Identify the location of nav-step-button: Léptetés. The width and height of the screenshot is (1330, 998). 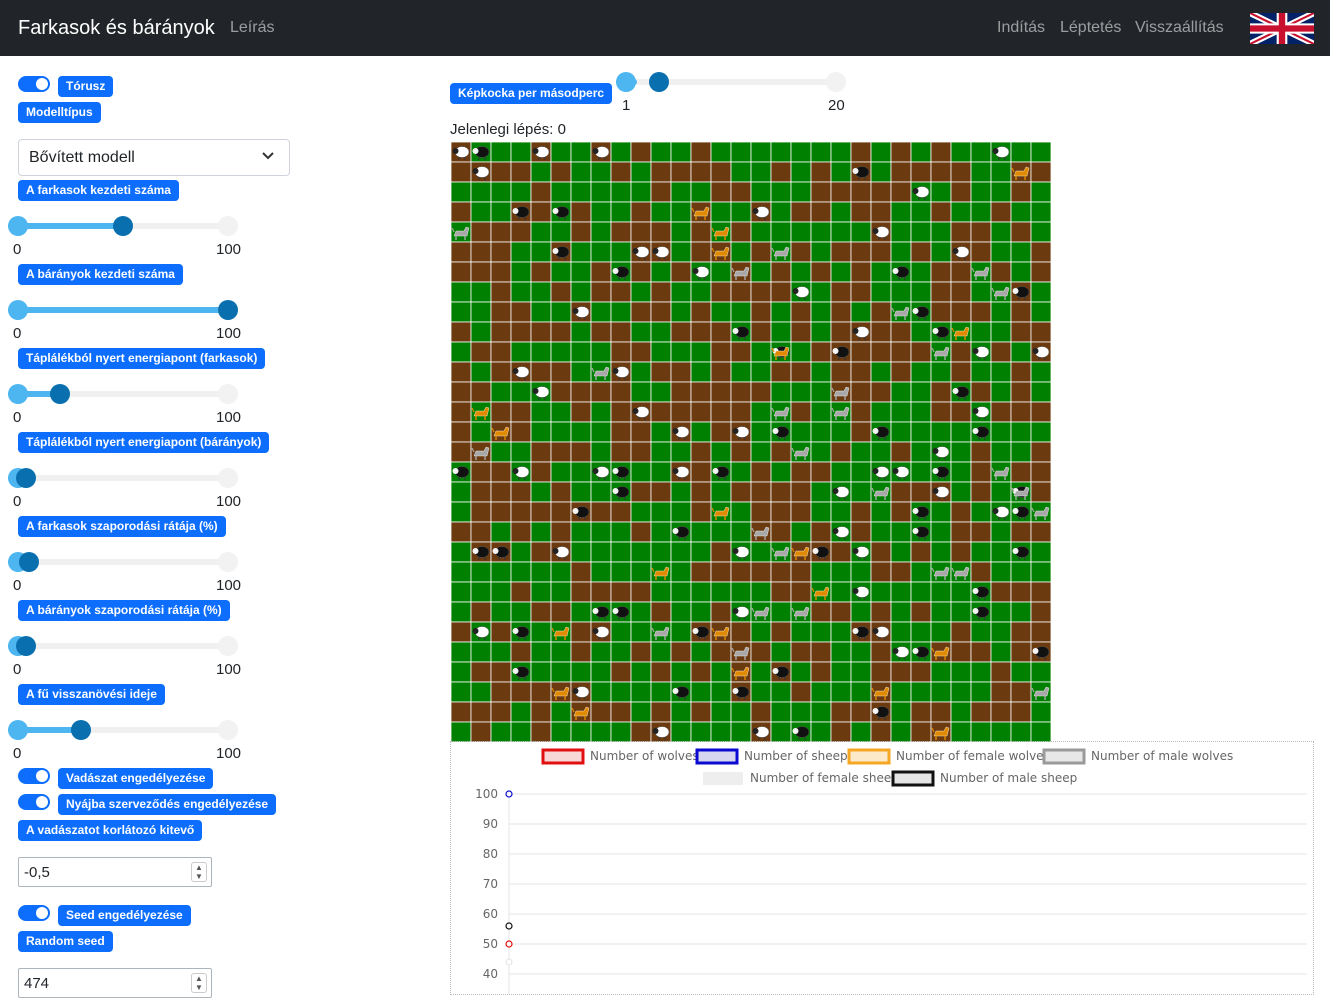
(1090, 28).